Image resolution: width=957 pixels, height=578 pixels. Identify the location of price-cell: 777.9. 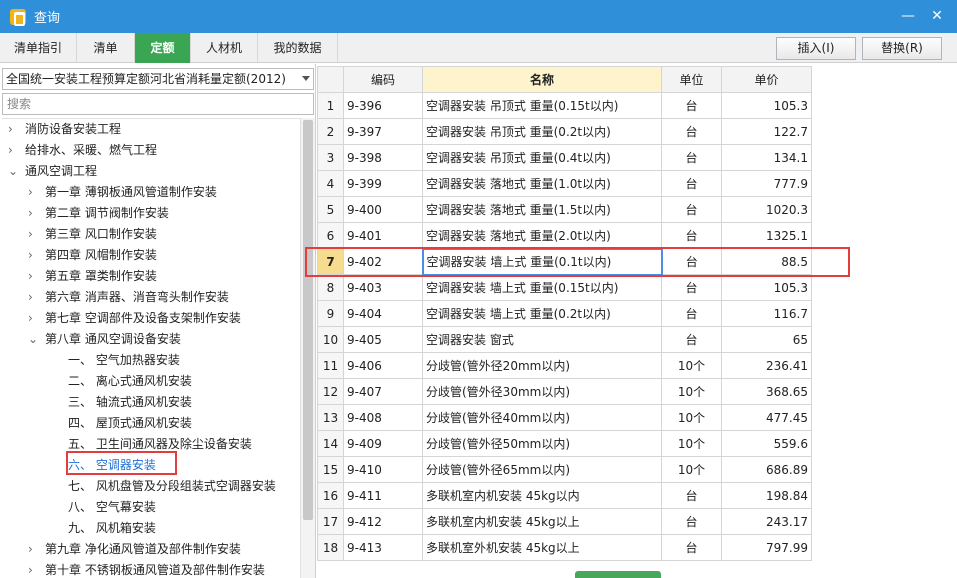
(766, 183).